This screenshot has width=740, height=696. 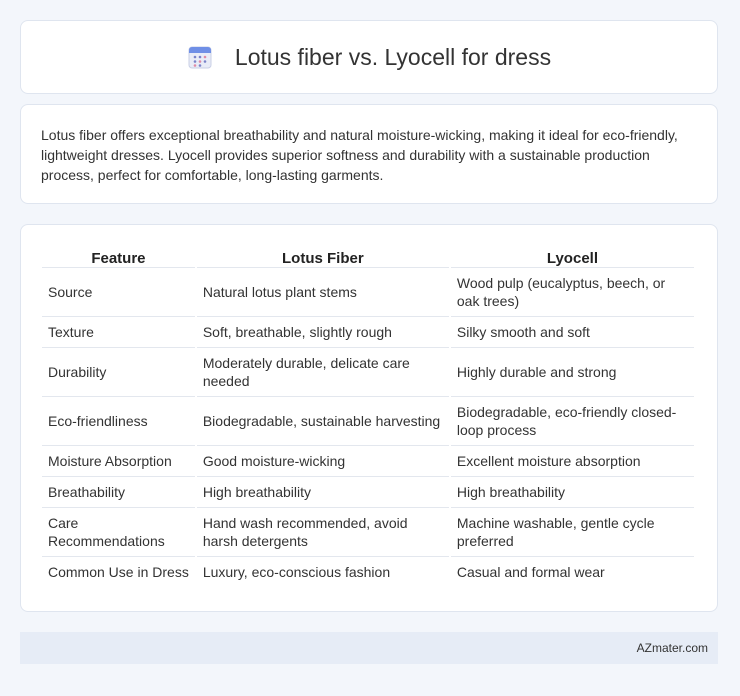 I want to click on title-card: Lotus fiber vs. Lyocell for dress, so click(x=369, y=57).